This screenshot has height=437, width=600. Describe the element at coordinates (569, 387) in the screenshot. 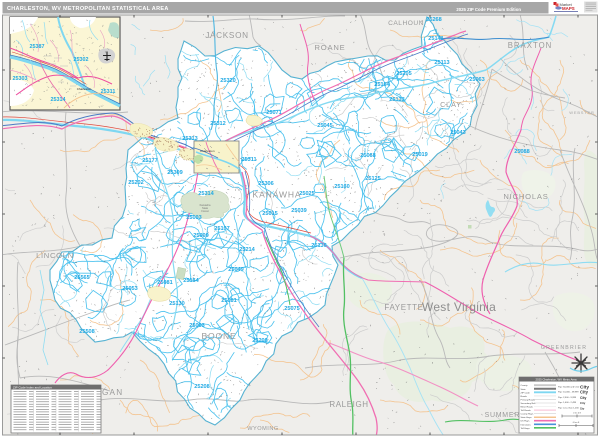

I see `svg-text: Pop: 50,000 and Over` at that location.